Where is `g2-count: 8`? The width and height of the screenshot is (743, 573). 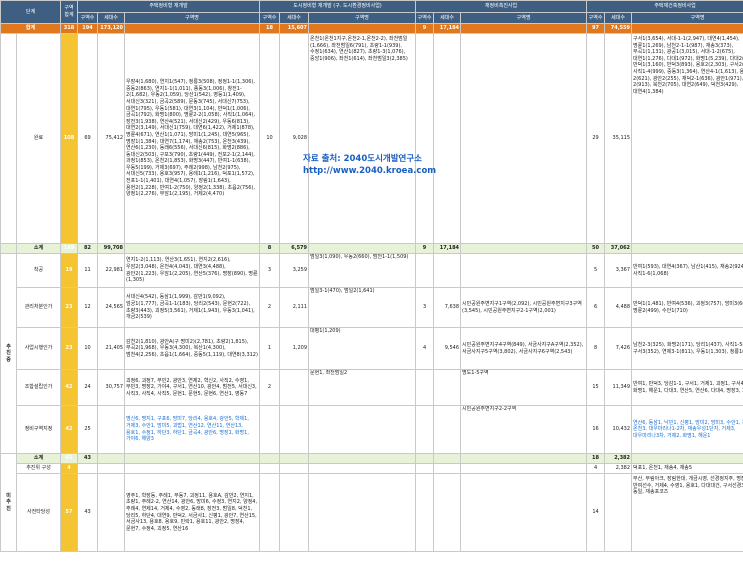
g2-count: 8 is located at coordinates (270, 248).